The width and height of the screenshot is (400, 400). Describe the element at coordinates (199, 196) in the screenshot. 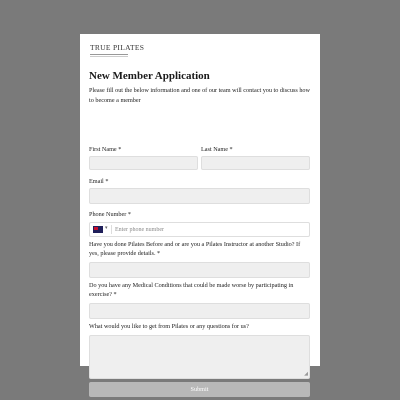

I see `email-input` at that location.